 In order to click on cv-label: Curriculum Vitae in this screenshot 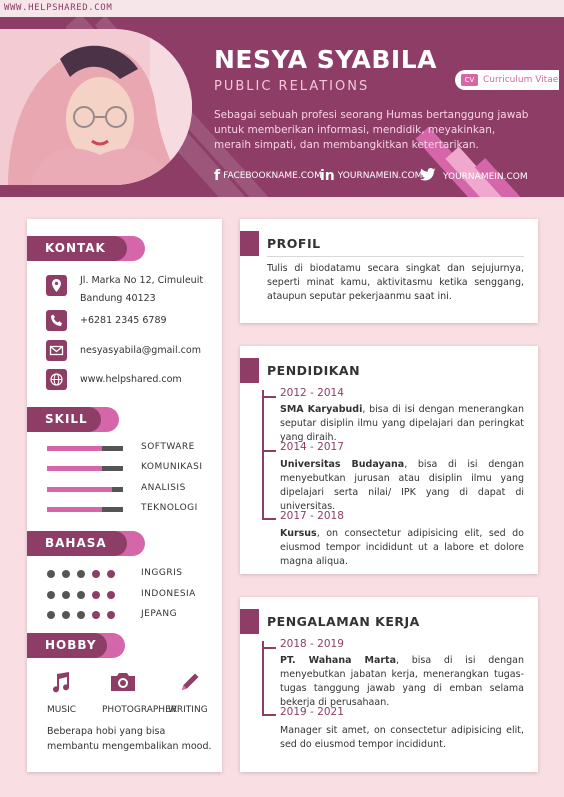, I will do `click(521, 80)`.